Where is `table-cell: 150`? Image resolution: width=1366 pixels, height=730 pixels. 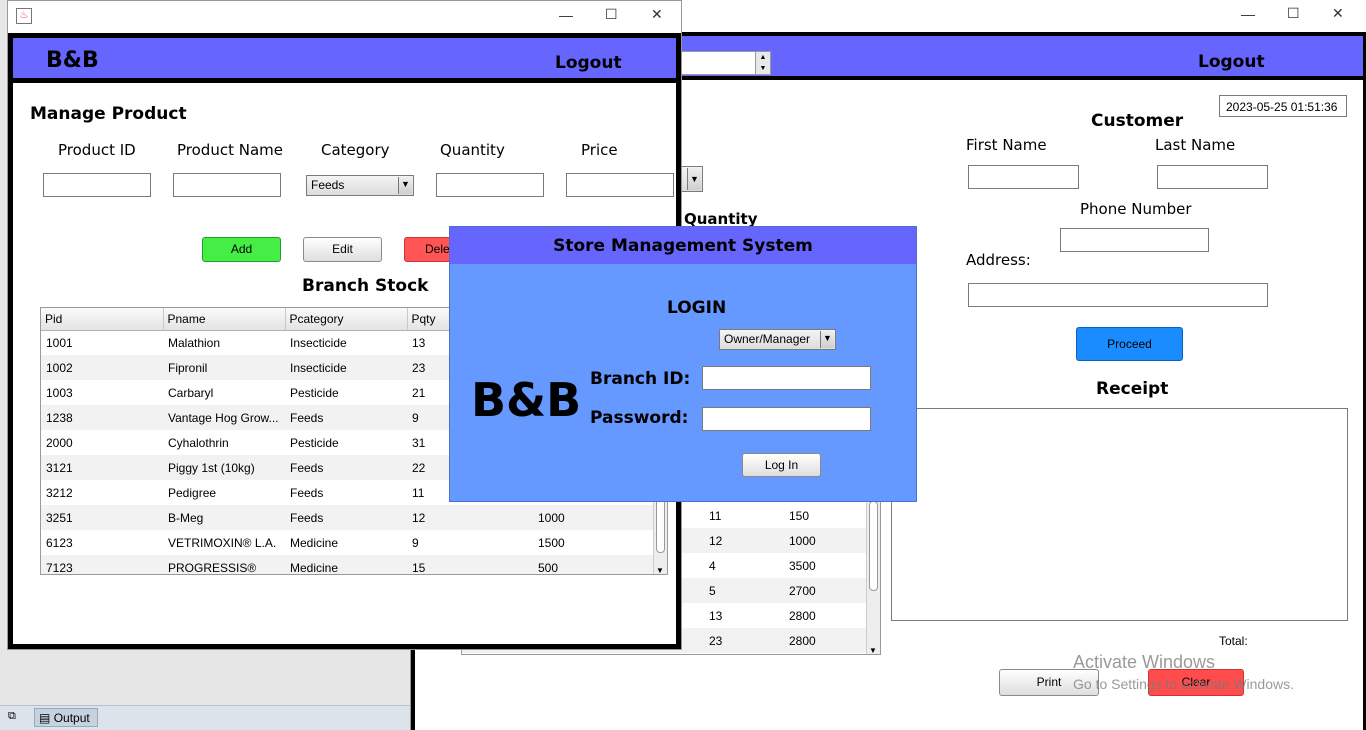
table-cell: 150 is located at coordinates (799, 515).